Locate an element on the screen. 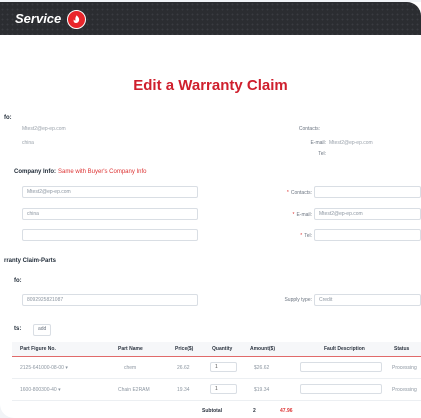 The height and width of the screenshot is (418, 421). company-email-field: Mtest2@ep-ep.com is located at coordinates (367, 214).